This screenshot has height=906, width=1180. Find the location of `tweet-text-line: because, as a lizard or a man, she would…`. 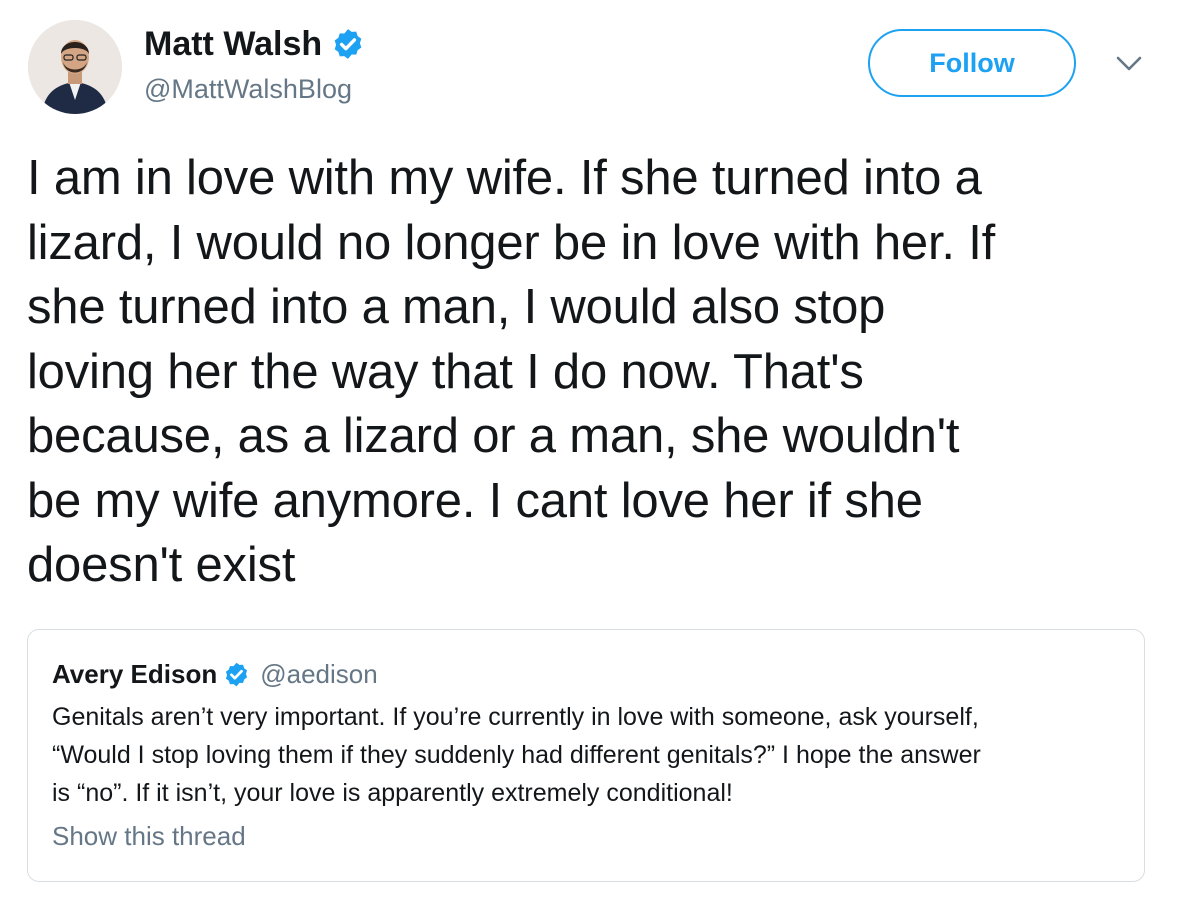

tweet-text-line: because, as a lizard or a man, she would… is located at coordinates (493, 436).